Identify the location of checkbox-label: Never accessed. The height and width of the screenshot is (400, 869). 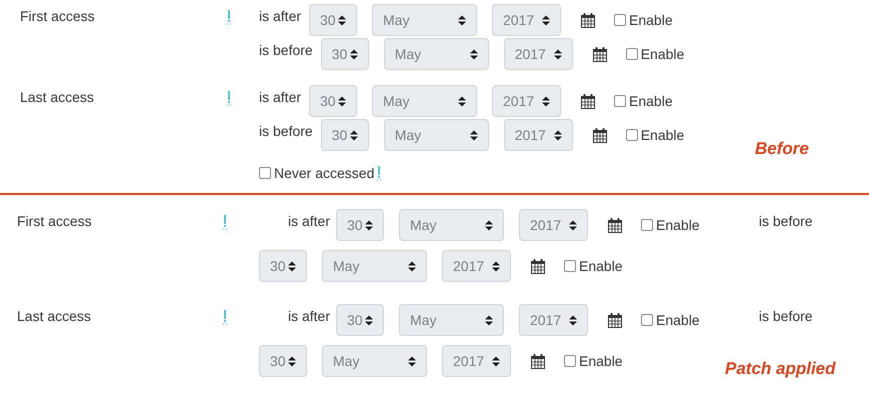
(324, 173).